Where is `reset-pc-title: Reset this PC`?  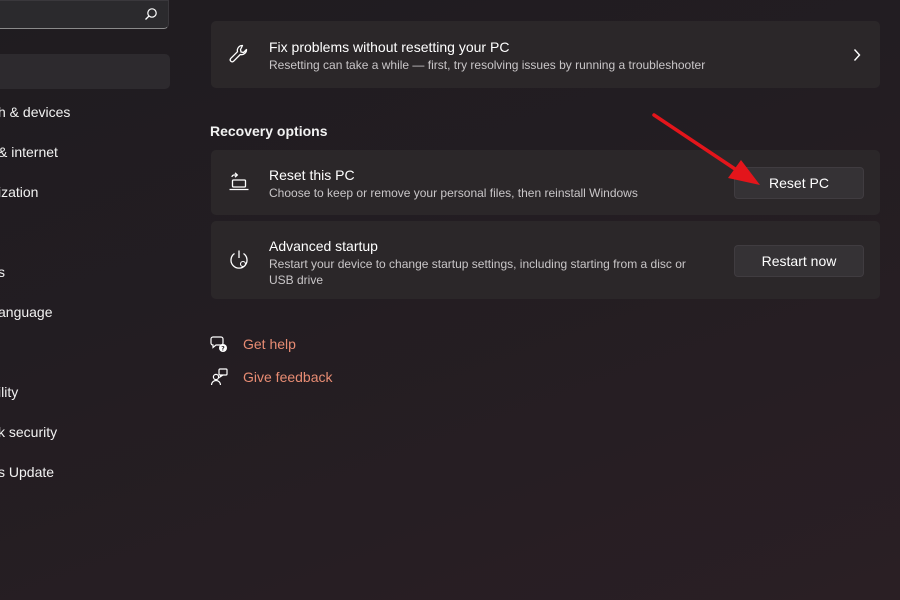
reset-pc-title: Reset this PC is located at coordinates (312, 175).